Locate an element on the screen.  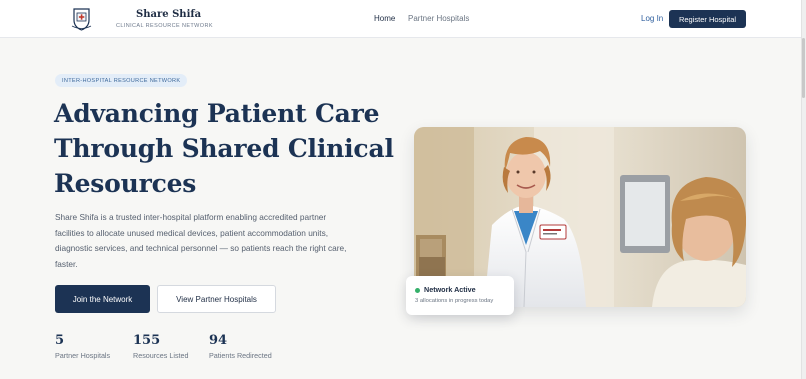
status-dot-icon is located at coordinates (417, 290).